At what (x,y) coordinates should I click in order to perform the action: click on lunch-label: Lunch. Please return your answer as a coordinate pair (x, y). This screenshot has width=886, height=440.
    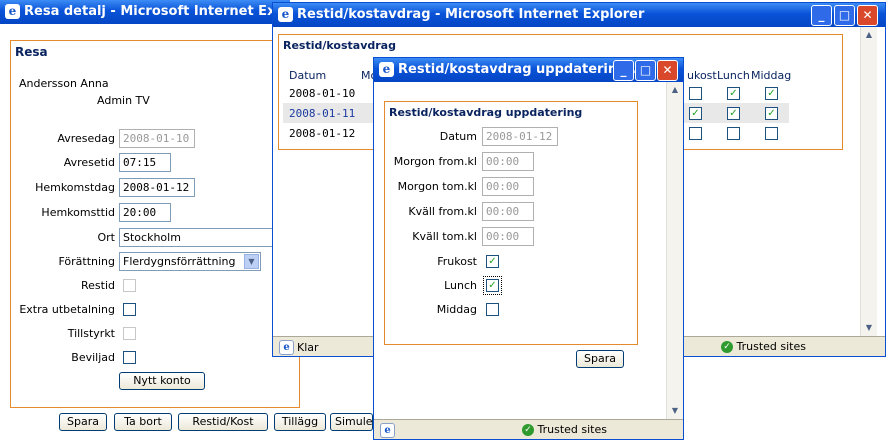
    Looking at the image, I should click on (460, 285).